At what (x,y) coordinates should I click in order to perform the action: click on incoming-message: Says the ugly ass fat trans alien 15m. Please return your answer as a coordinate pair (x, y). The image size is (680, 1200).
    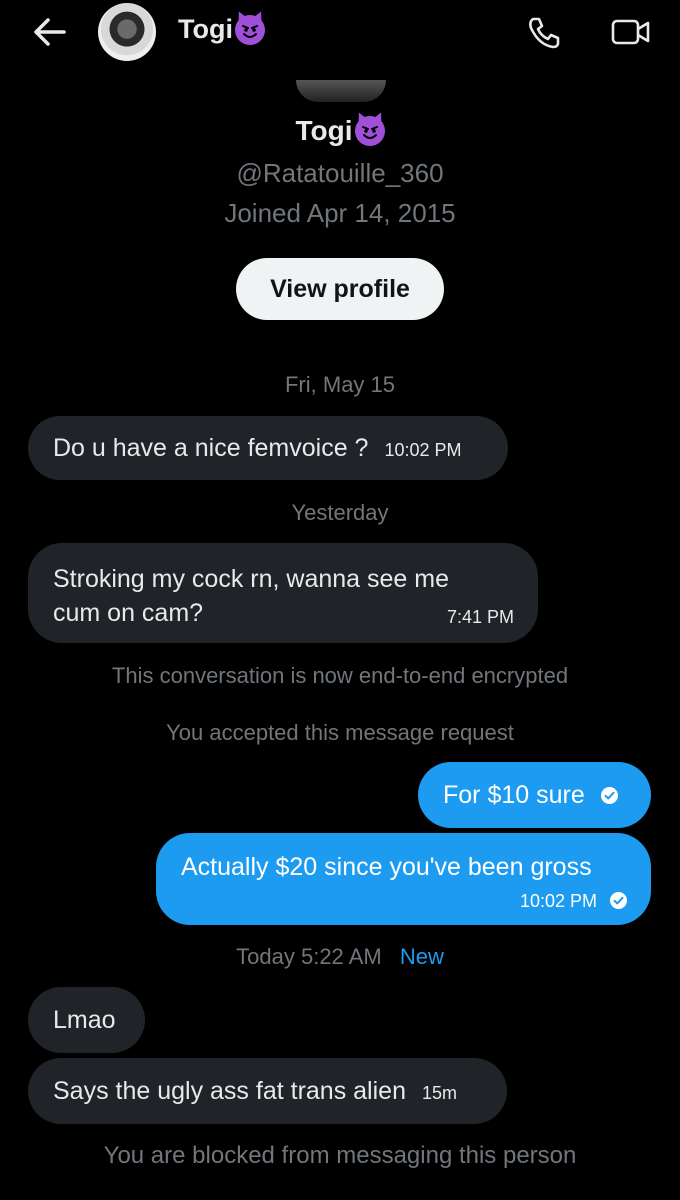
    Looking at the image, I should click on (267, 1091).